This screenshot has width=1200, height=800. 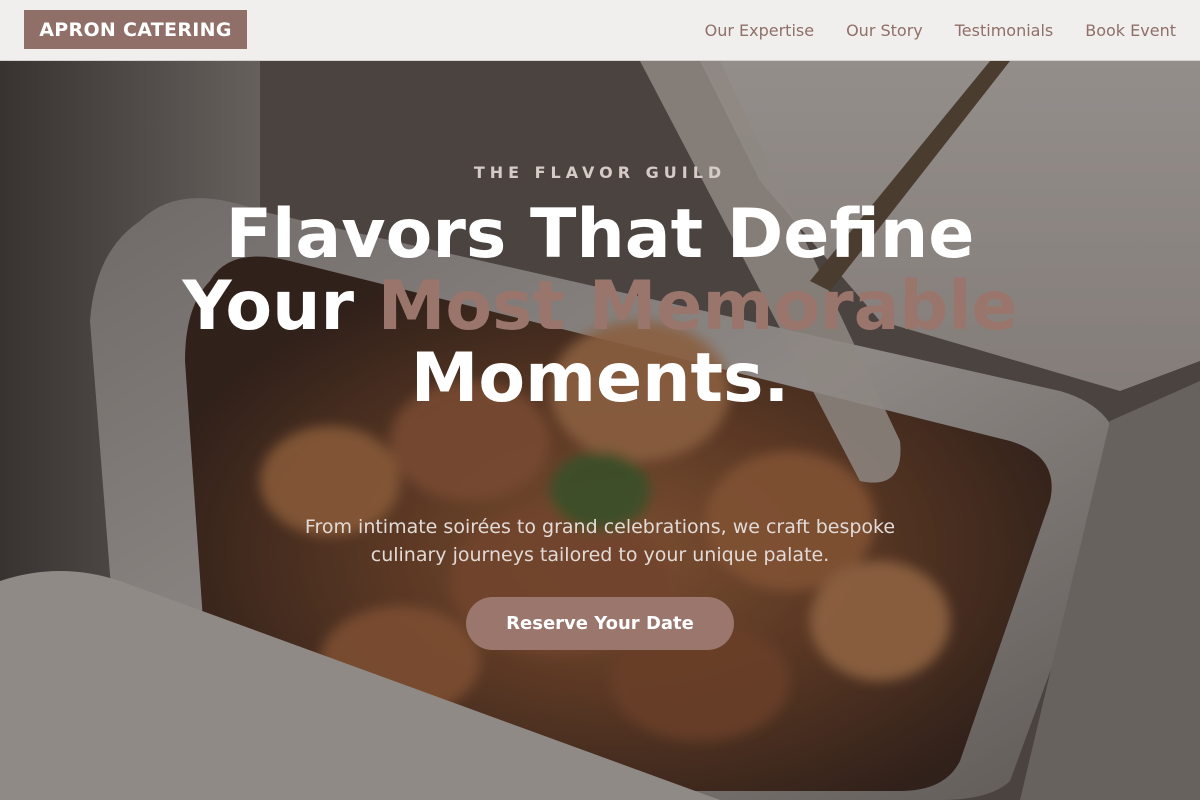 I want to click on nav-link-our-expertise: Our Expertise, so click(x=759, y=30).